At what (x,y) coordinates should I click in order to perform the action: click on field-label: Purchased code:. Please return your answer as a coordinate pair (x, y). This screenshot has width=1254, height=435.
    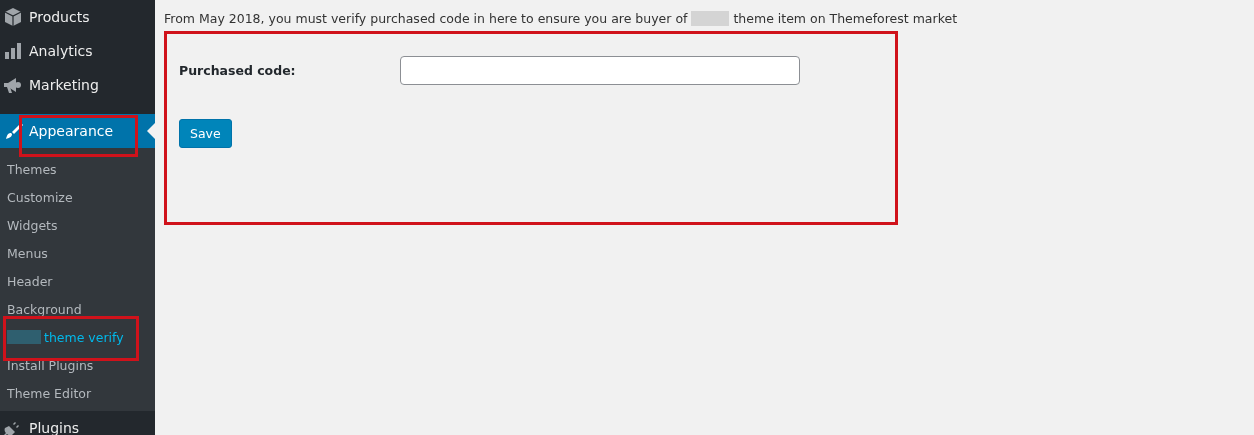
    Looking at the image, I should click on (238, 70).